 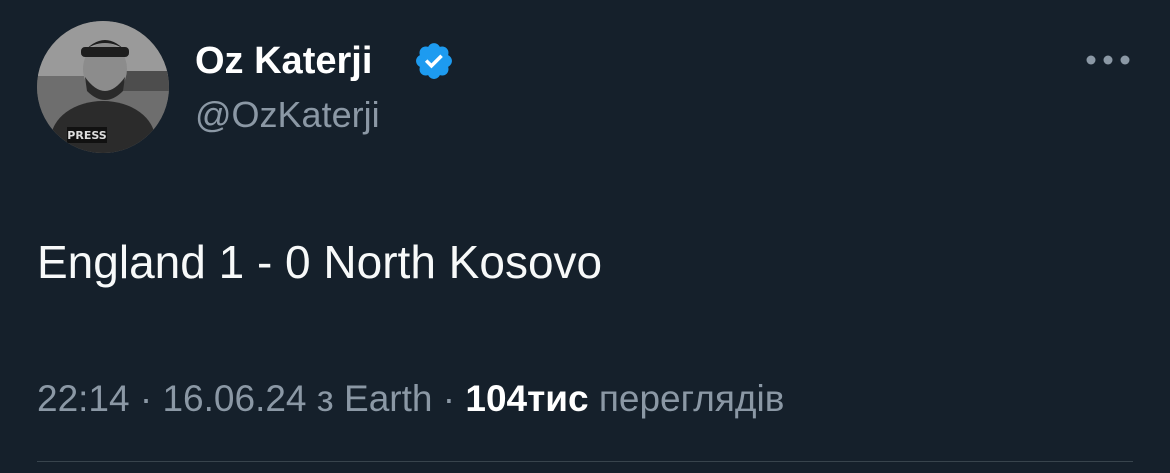 What do you see at coordinates (86, 135) in the screenshot?
I see `avatar-press-label: PRESS` at bounding box center [86, 135].